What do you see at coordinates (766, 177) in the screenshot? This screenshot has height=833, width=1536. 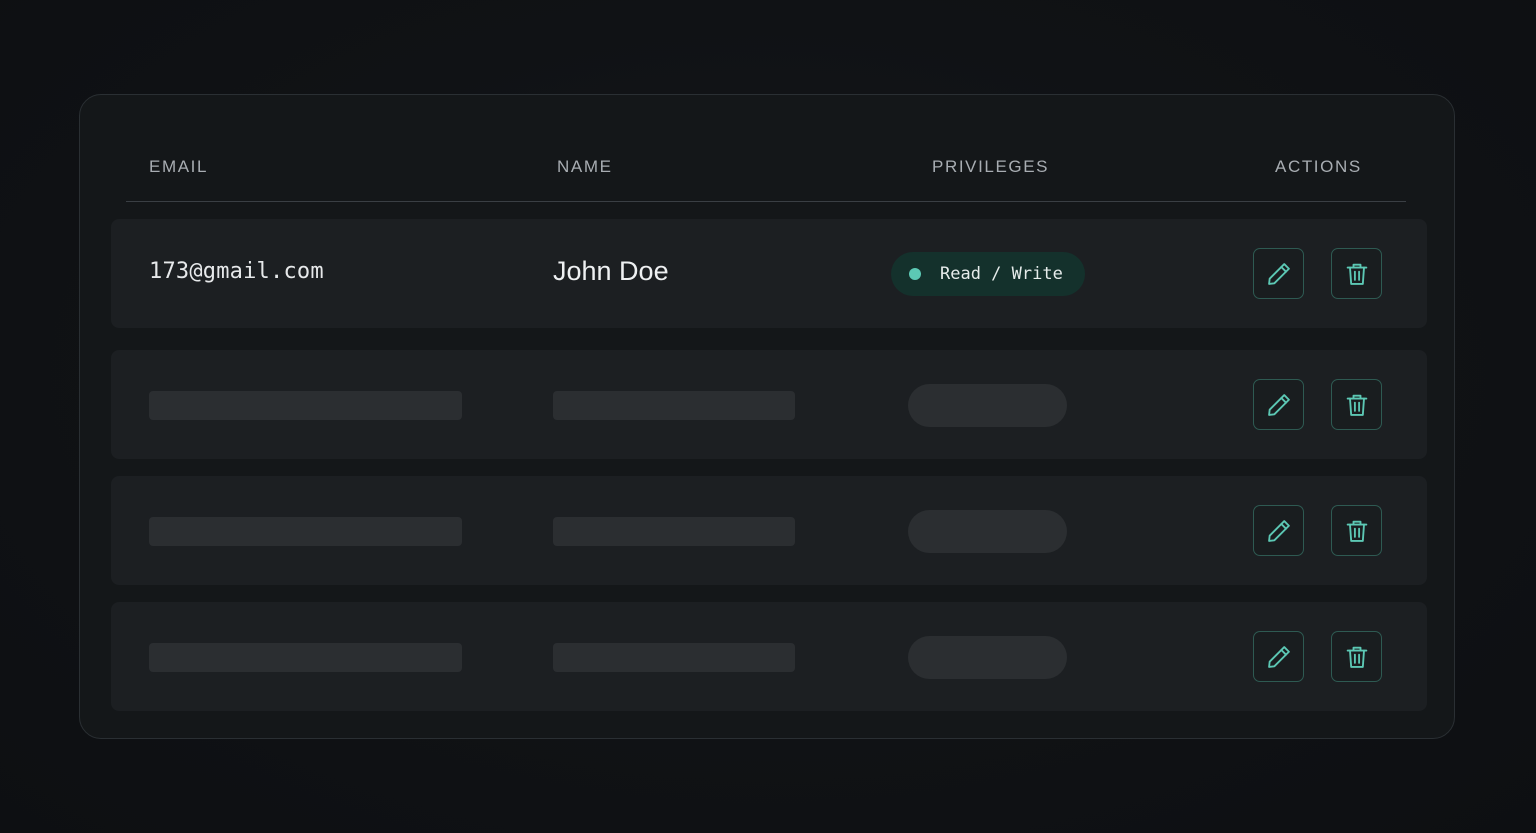 I see `table-header: EMAIL NAME PRIVILEGES ACTIONS` at bounding box center [766, 177].